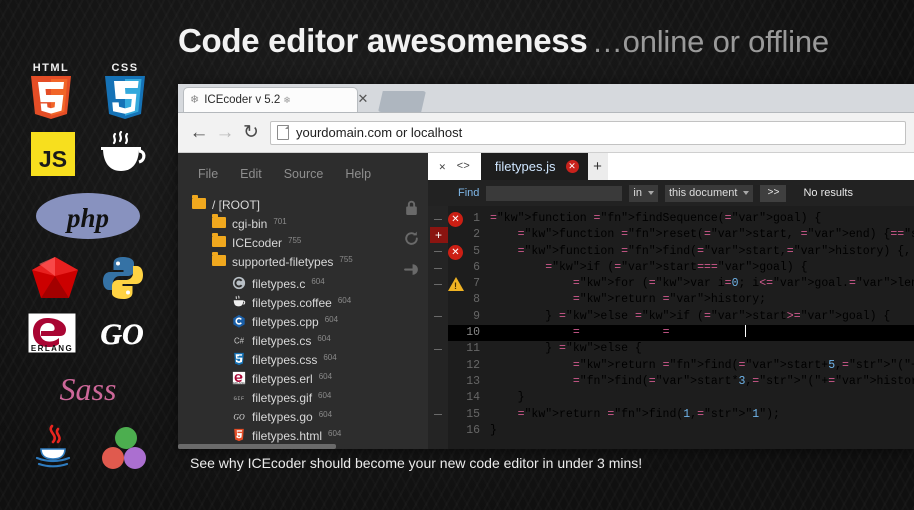  I want to click on line-text: ="kw">return ="var">history;, so click(669, 300).